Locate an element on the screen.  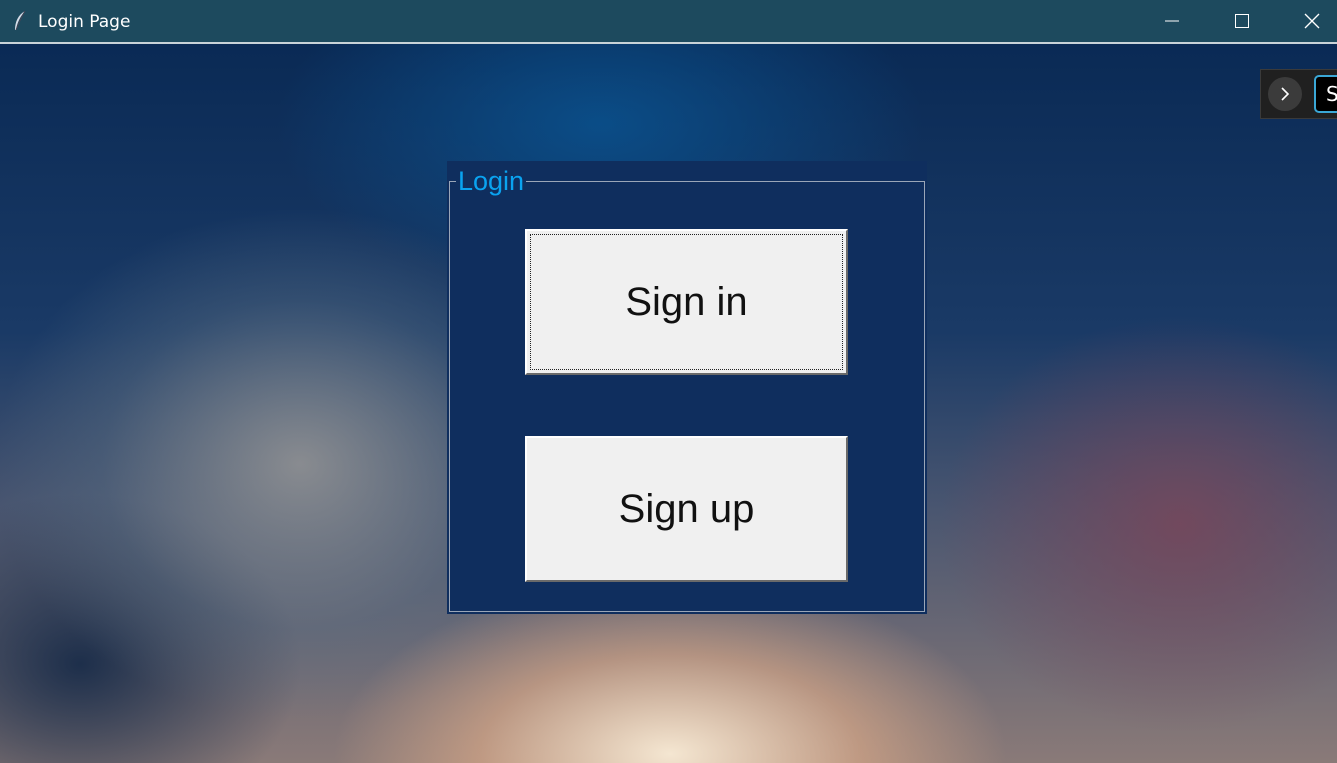
login-frame-label: Login is located at coordinates (491, 181).